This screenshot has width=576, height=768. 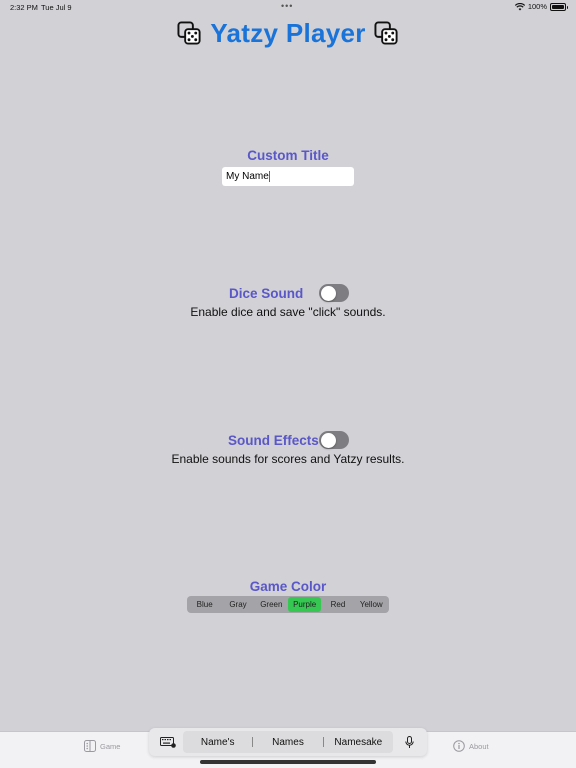 I want to click on battery-percent: 100%, so click(x=537, y=6).